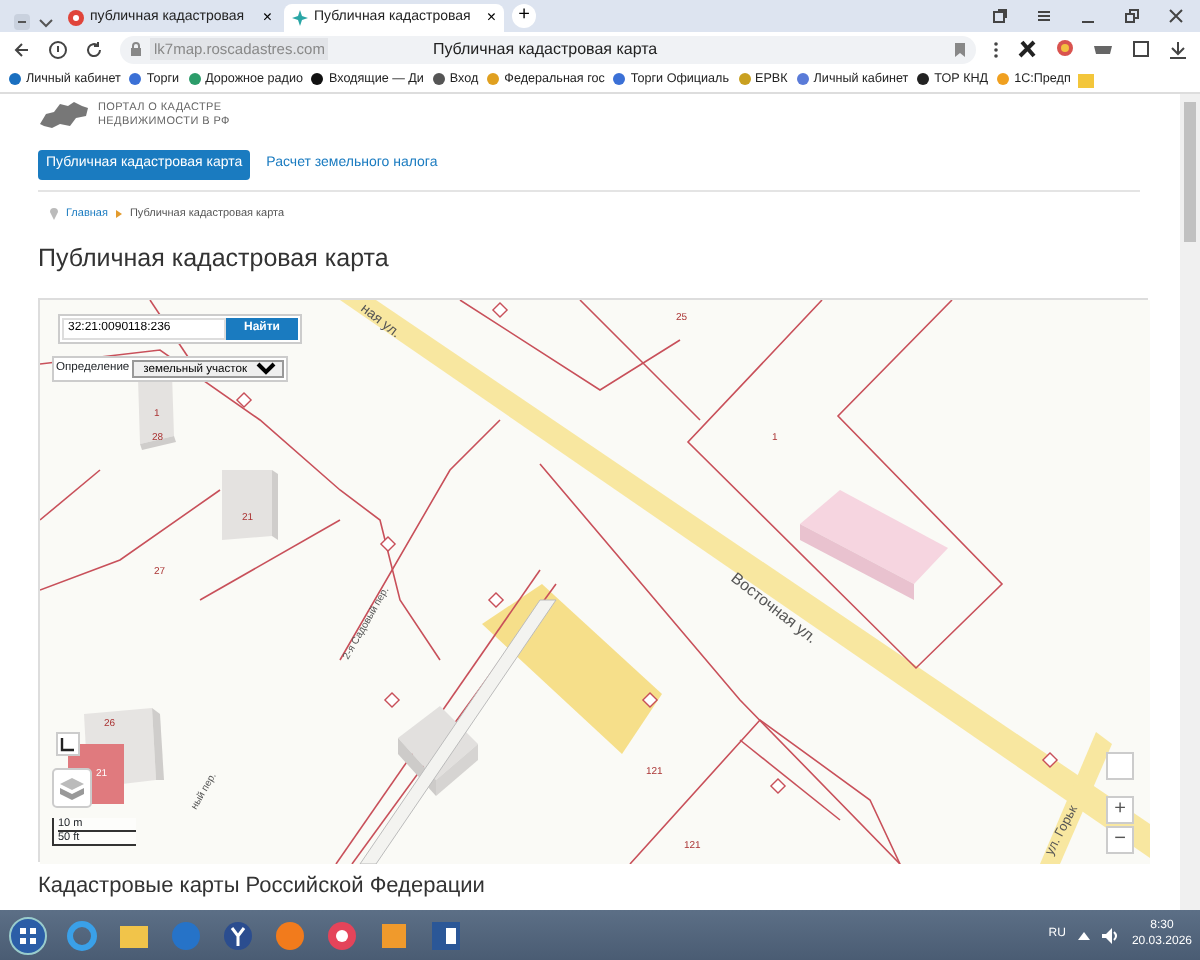  What do you see at coordinates (22, 49) in the screenshot?
I see `back-arrow-icon` at bounding box center [22, 49].